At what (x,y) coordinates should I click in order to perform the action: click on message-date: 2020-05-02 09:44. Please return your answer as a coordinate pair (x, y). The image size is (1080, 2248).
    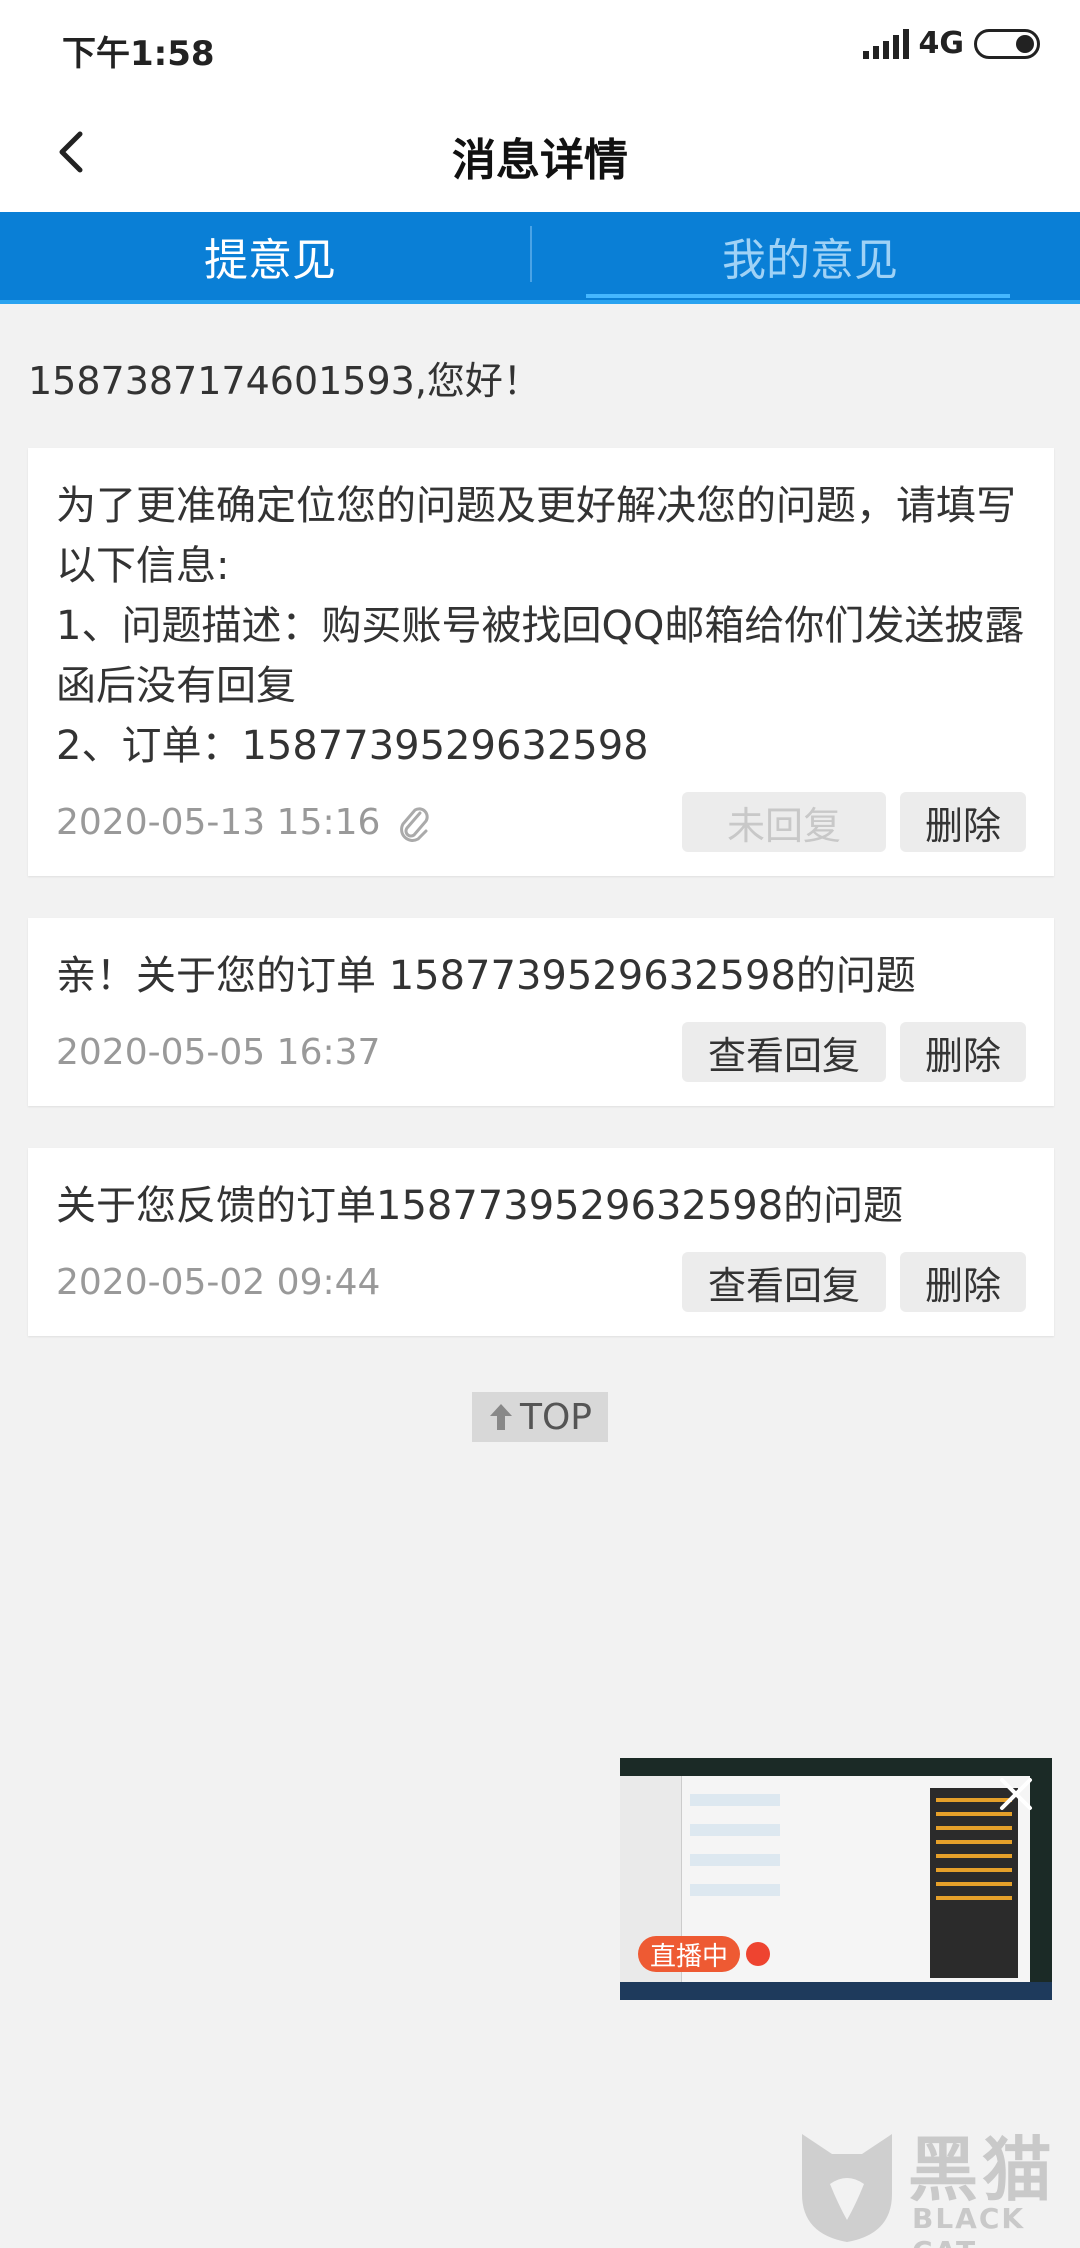
    Looking at the image, I should click on (218, 1282).